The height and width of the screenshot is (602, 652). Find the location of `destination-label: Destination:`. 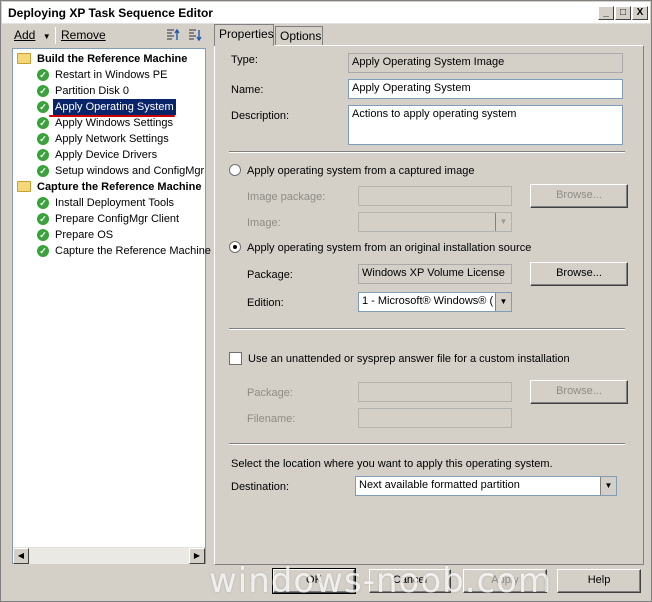

destination-label: Destination: is located at coordinates (260, 487).